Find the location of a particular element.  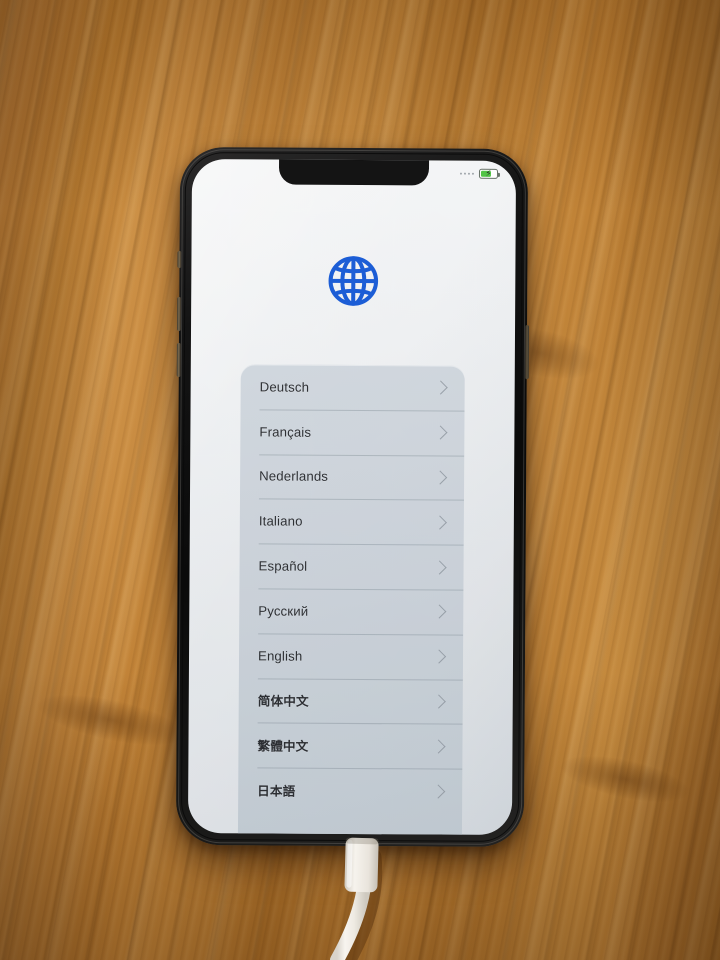

silent-switch is located at coordinates (179, 259).